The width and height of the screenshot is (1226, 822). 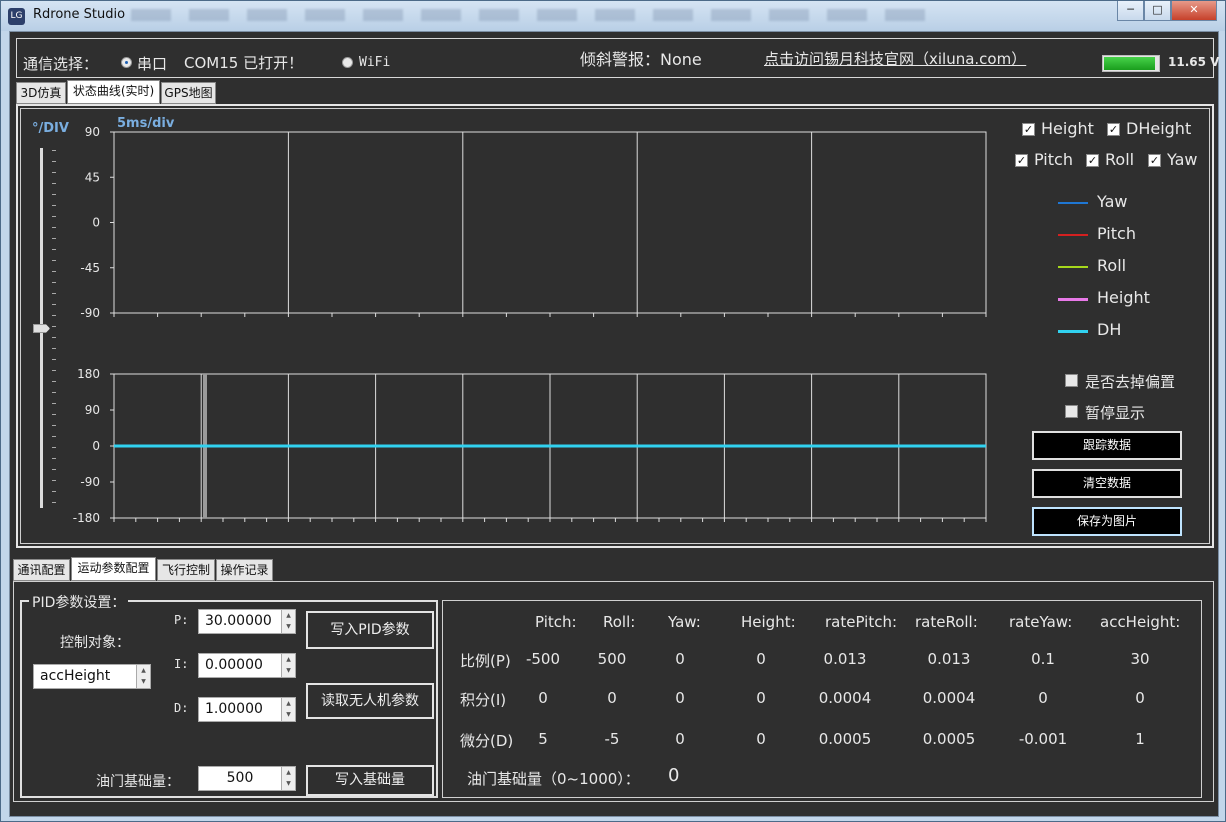 What do you see at coordinates (543, 659) in the screenshot?
I see `table-cell: -500` at bounding box center [543, 659].